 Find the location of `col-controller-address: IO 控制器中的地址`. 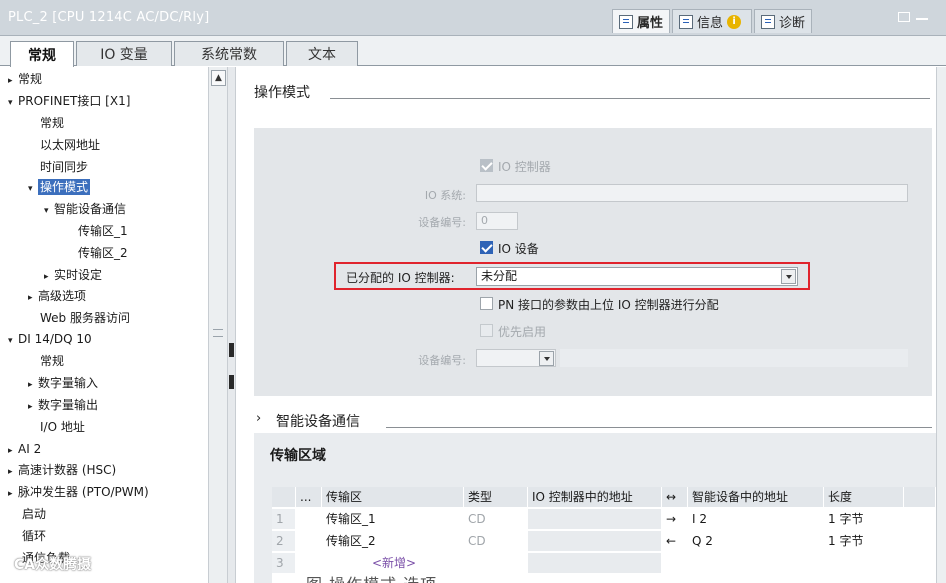

col-controller-address: IO 控制器中的地址 is located at coordinates (595, 497).